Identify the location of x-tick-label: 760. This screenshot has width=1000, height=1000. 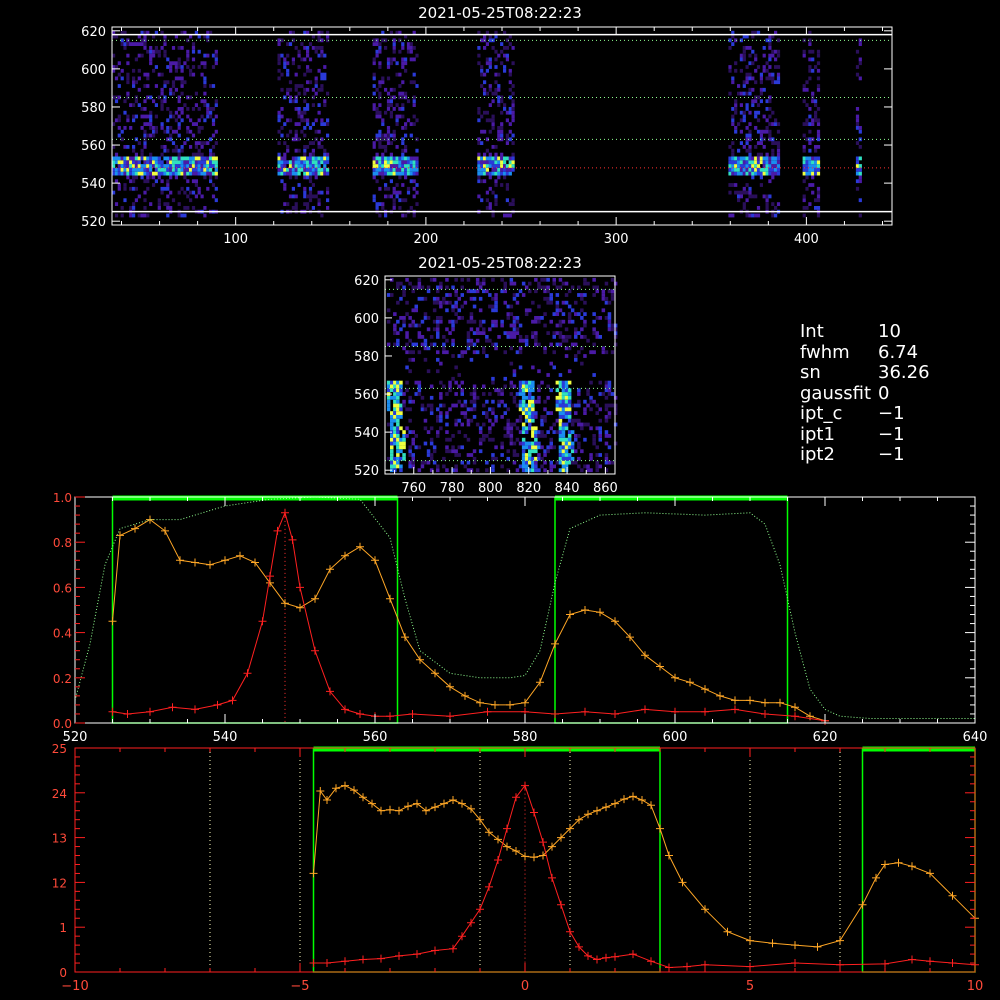
(413, 488).